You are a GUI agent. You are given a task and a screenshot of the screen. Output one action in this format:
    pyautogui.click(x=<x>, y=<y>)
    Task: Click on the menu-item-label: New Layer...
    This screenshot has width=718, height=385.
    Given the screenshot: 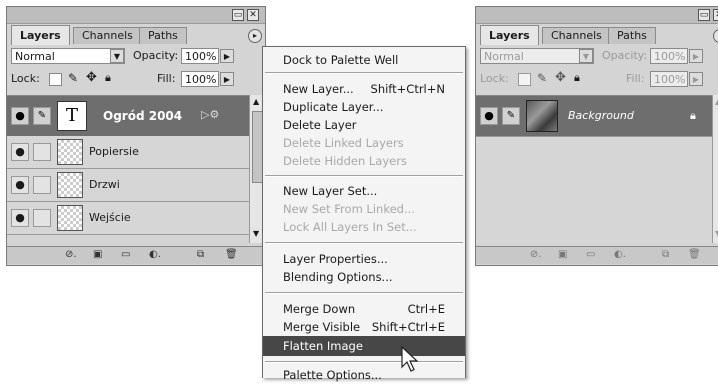 What is the action you would take?
    pyautogui.click(x=318, y=89)
    